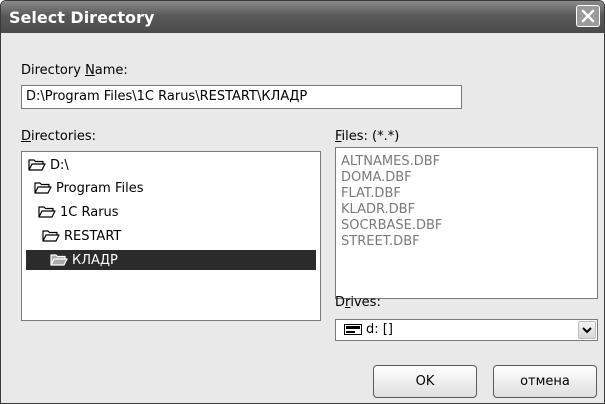 Image resolution: width=605 pixels, height=404 pixels. I want to click on file-item: ALTNAMES.DBF, so click(466, 162).